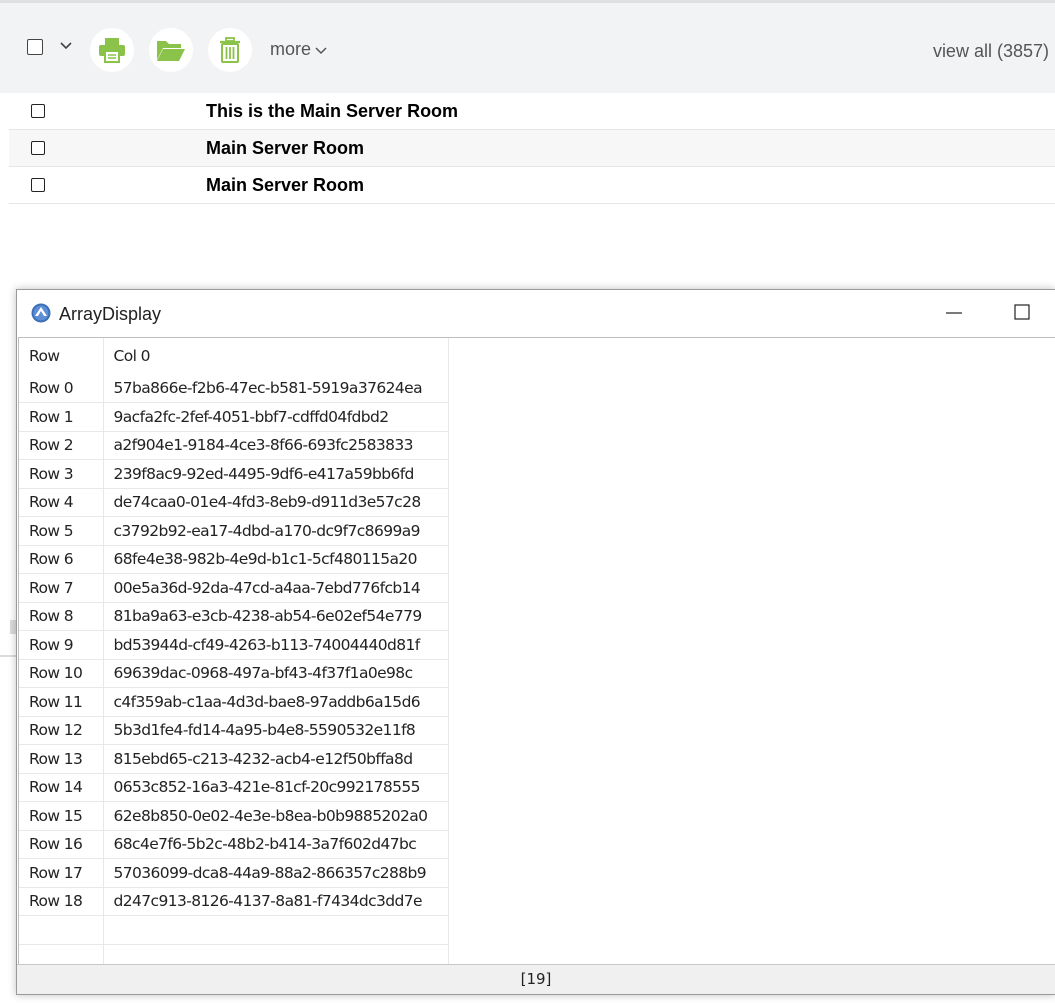  Describe the element at coordinates (8, 656) in the screenshot. I see `background-divider` at that location.